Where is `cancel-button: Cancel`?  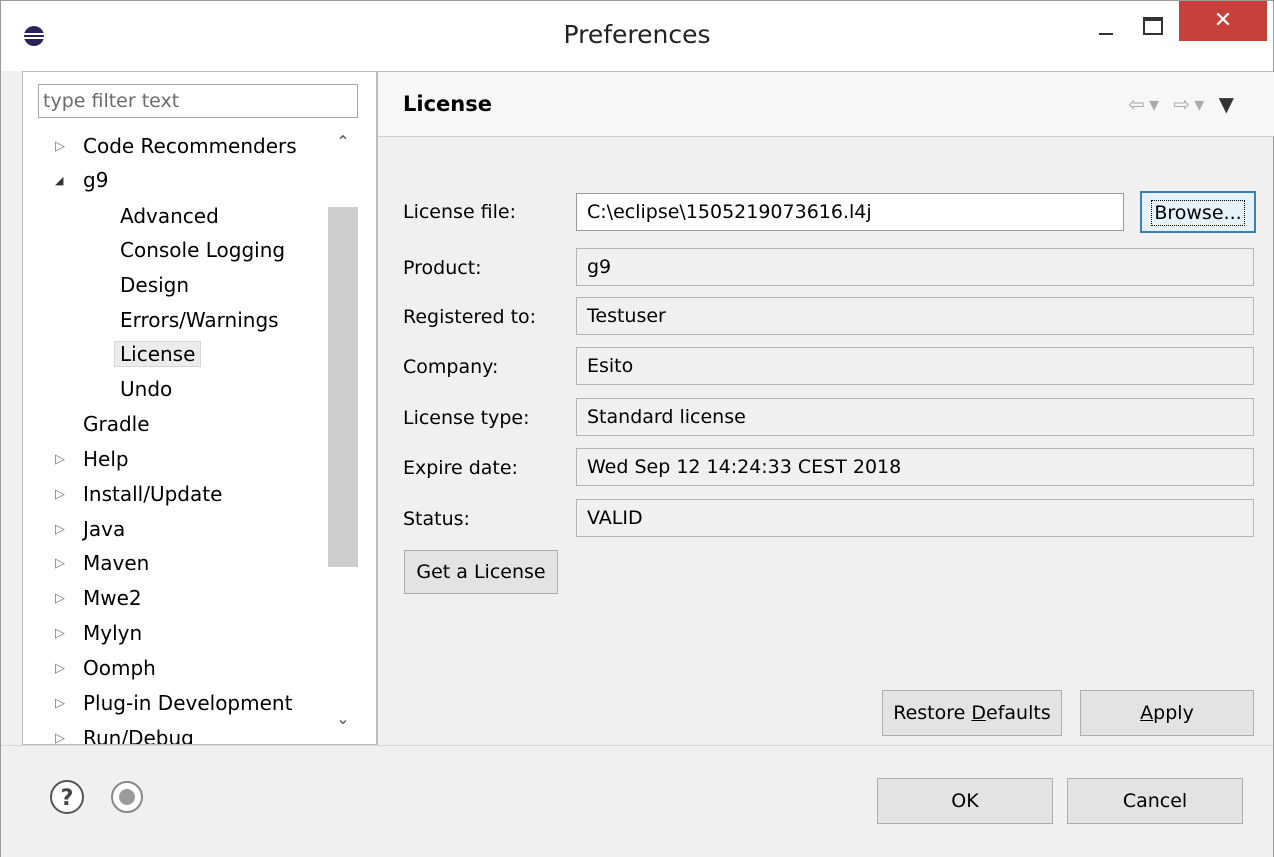
cancel-button: Cancel is located at coordinates (1155, 801).